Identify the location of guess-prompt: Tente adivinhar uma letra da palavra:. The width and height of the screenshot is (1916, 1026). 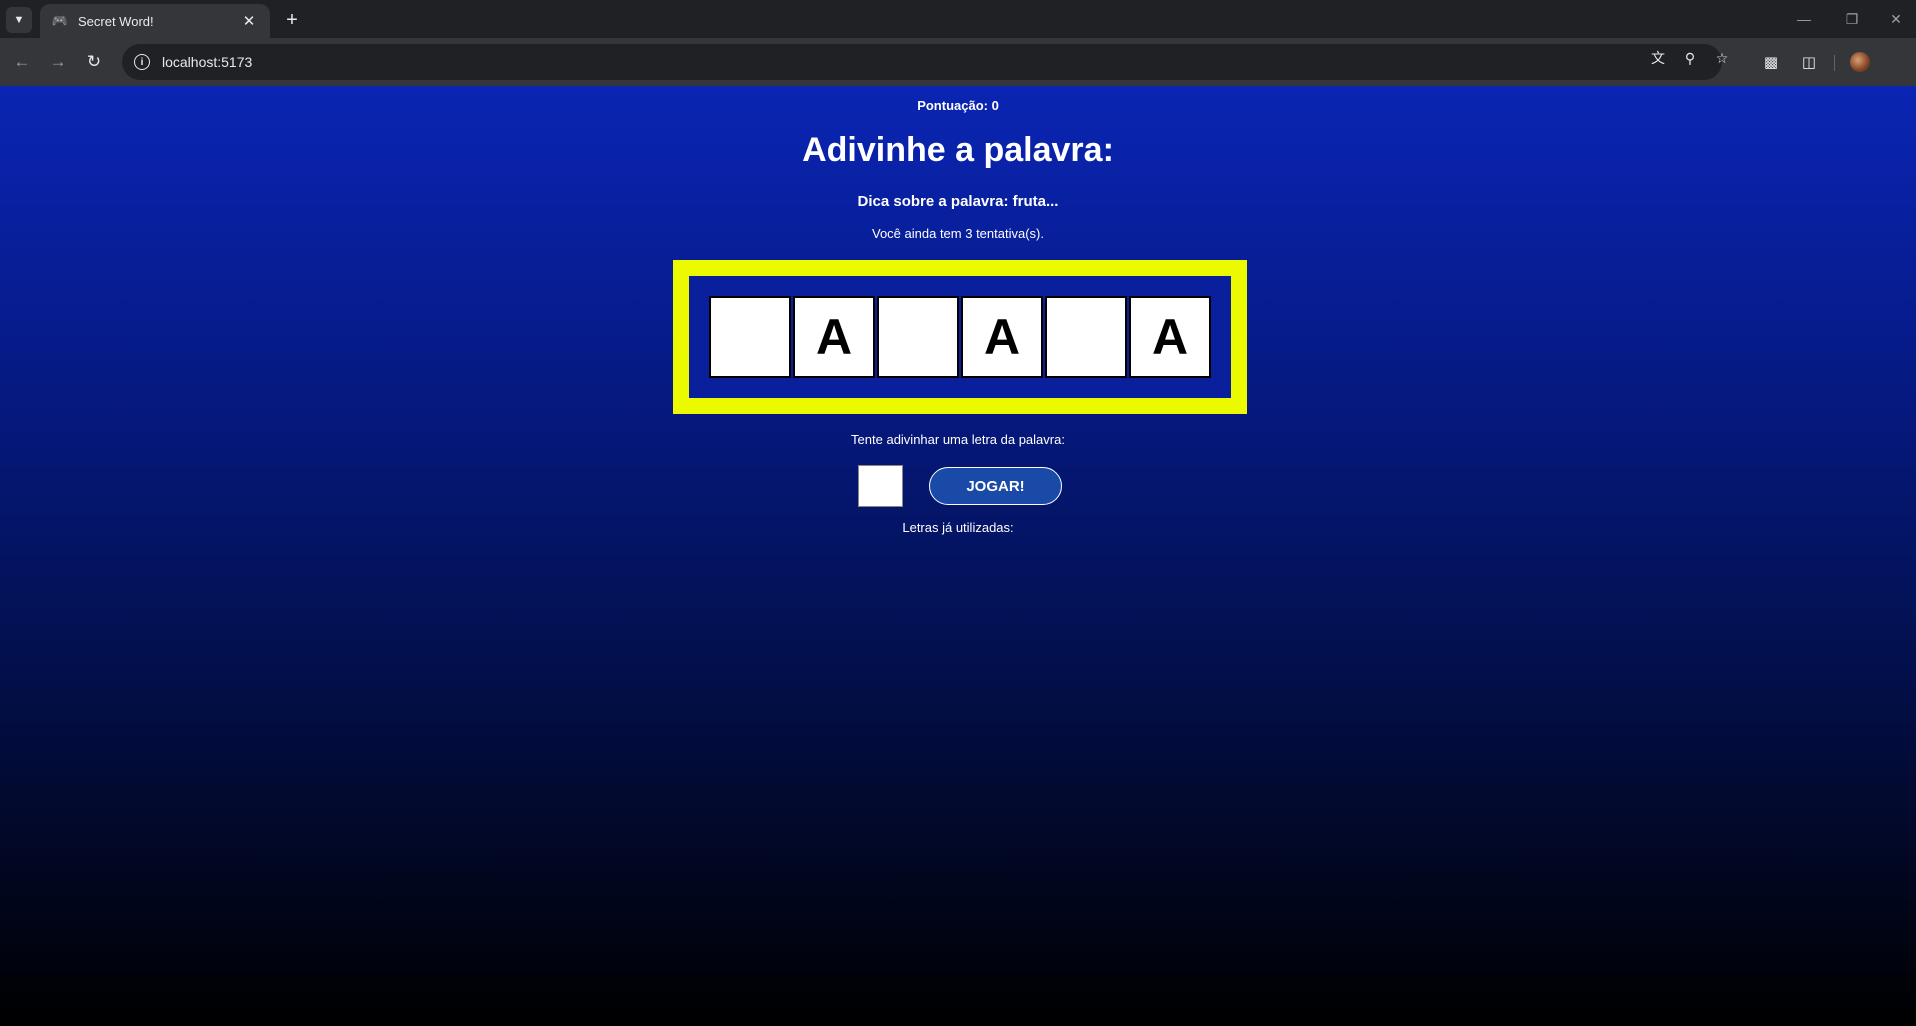
(958, 439).